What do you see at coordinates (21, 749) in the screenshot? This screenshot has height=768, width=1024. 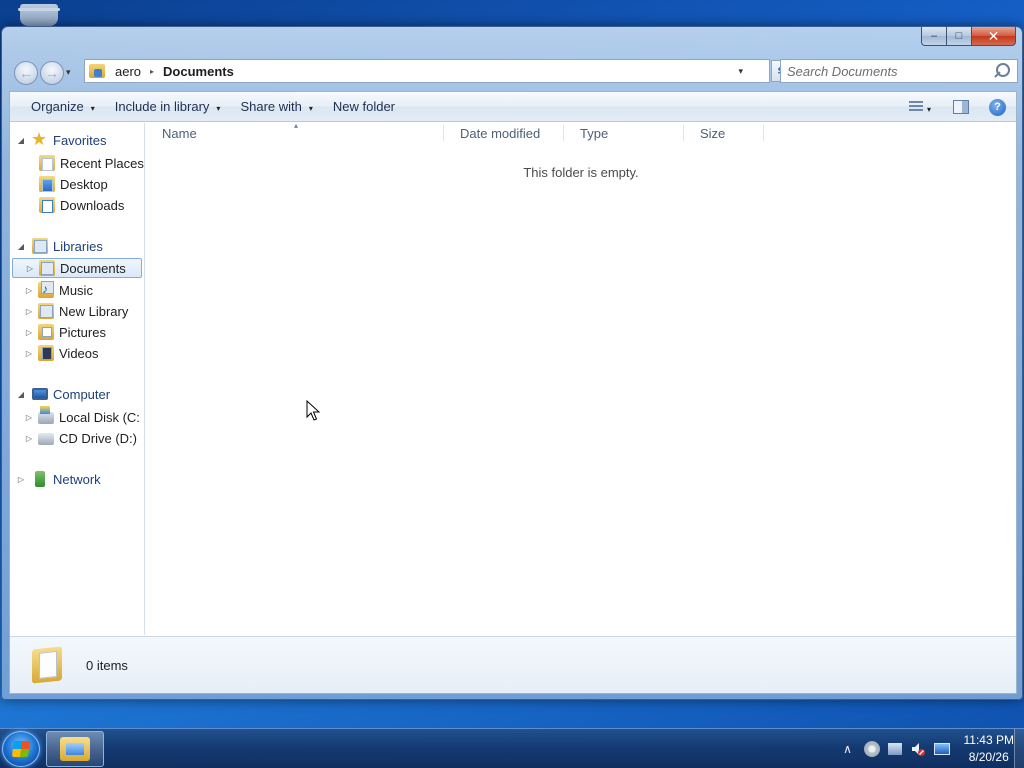 I see `start-button` at bounding box center [21, 749].